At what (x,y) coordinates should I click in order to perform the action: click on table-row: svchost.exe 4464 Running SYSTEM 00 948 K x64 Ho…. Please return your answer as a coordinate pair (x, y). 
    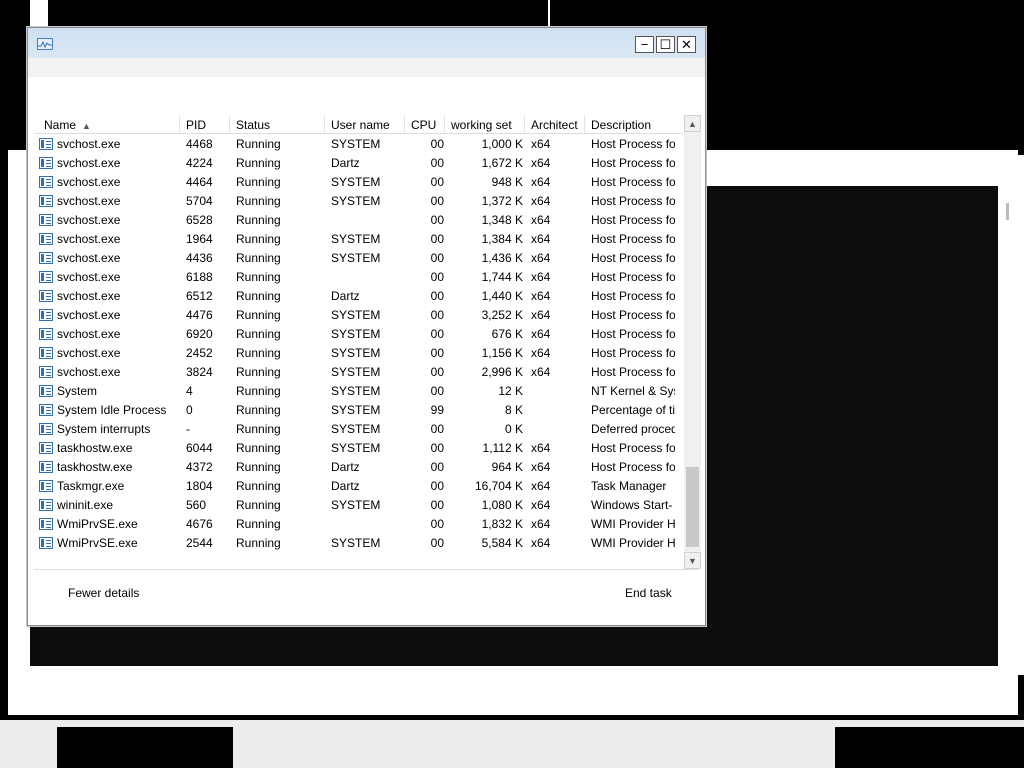
    Looking at the image, I should click on (358, 181).